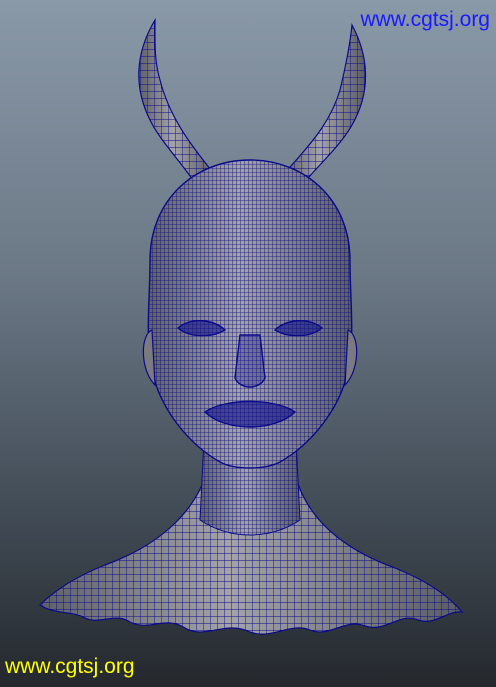 Image resolution: width=496 pixels, height=687 pixels. I want to click on nose, so click(250, 361).